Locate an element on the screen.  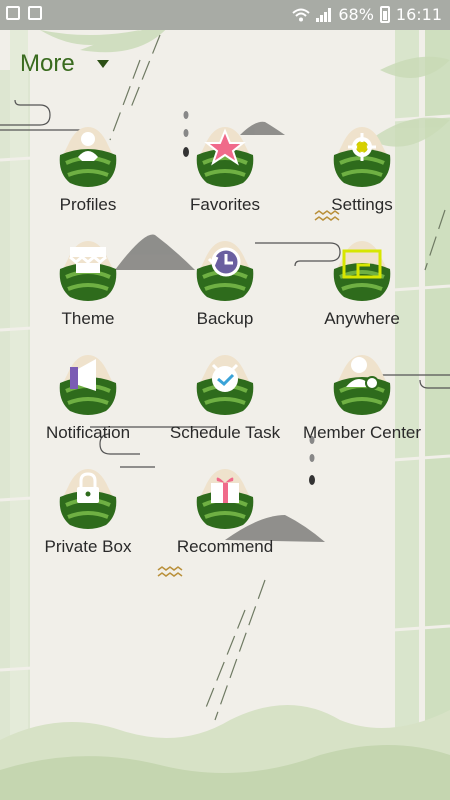
wifi-icon is located at coordinates (301, 14).